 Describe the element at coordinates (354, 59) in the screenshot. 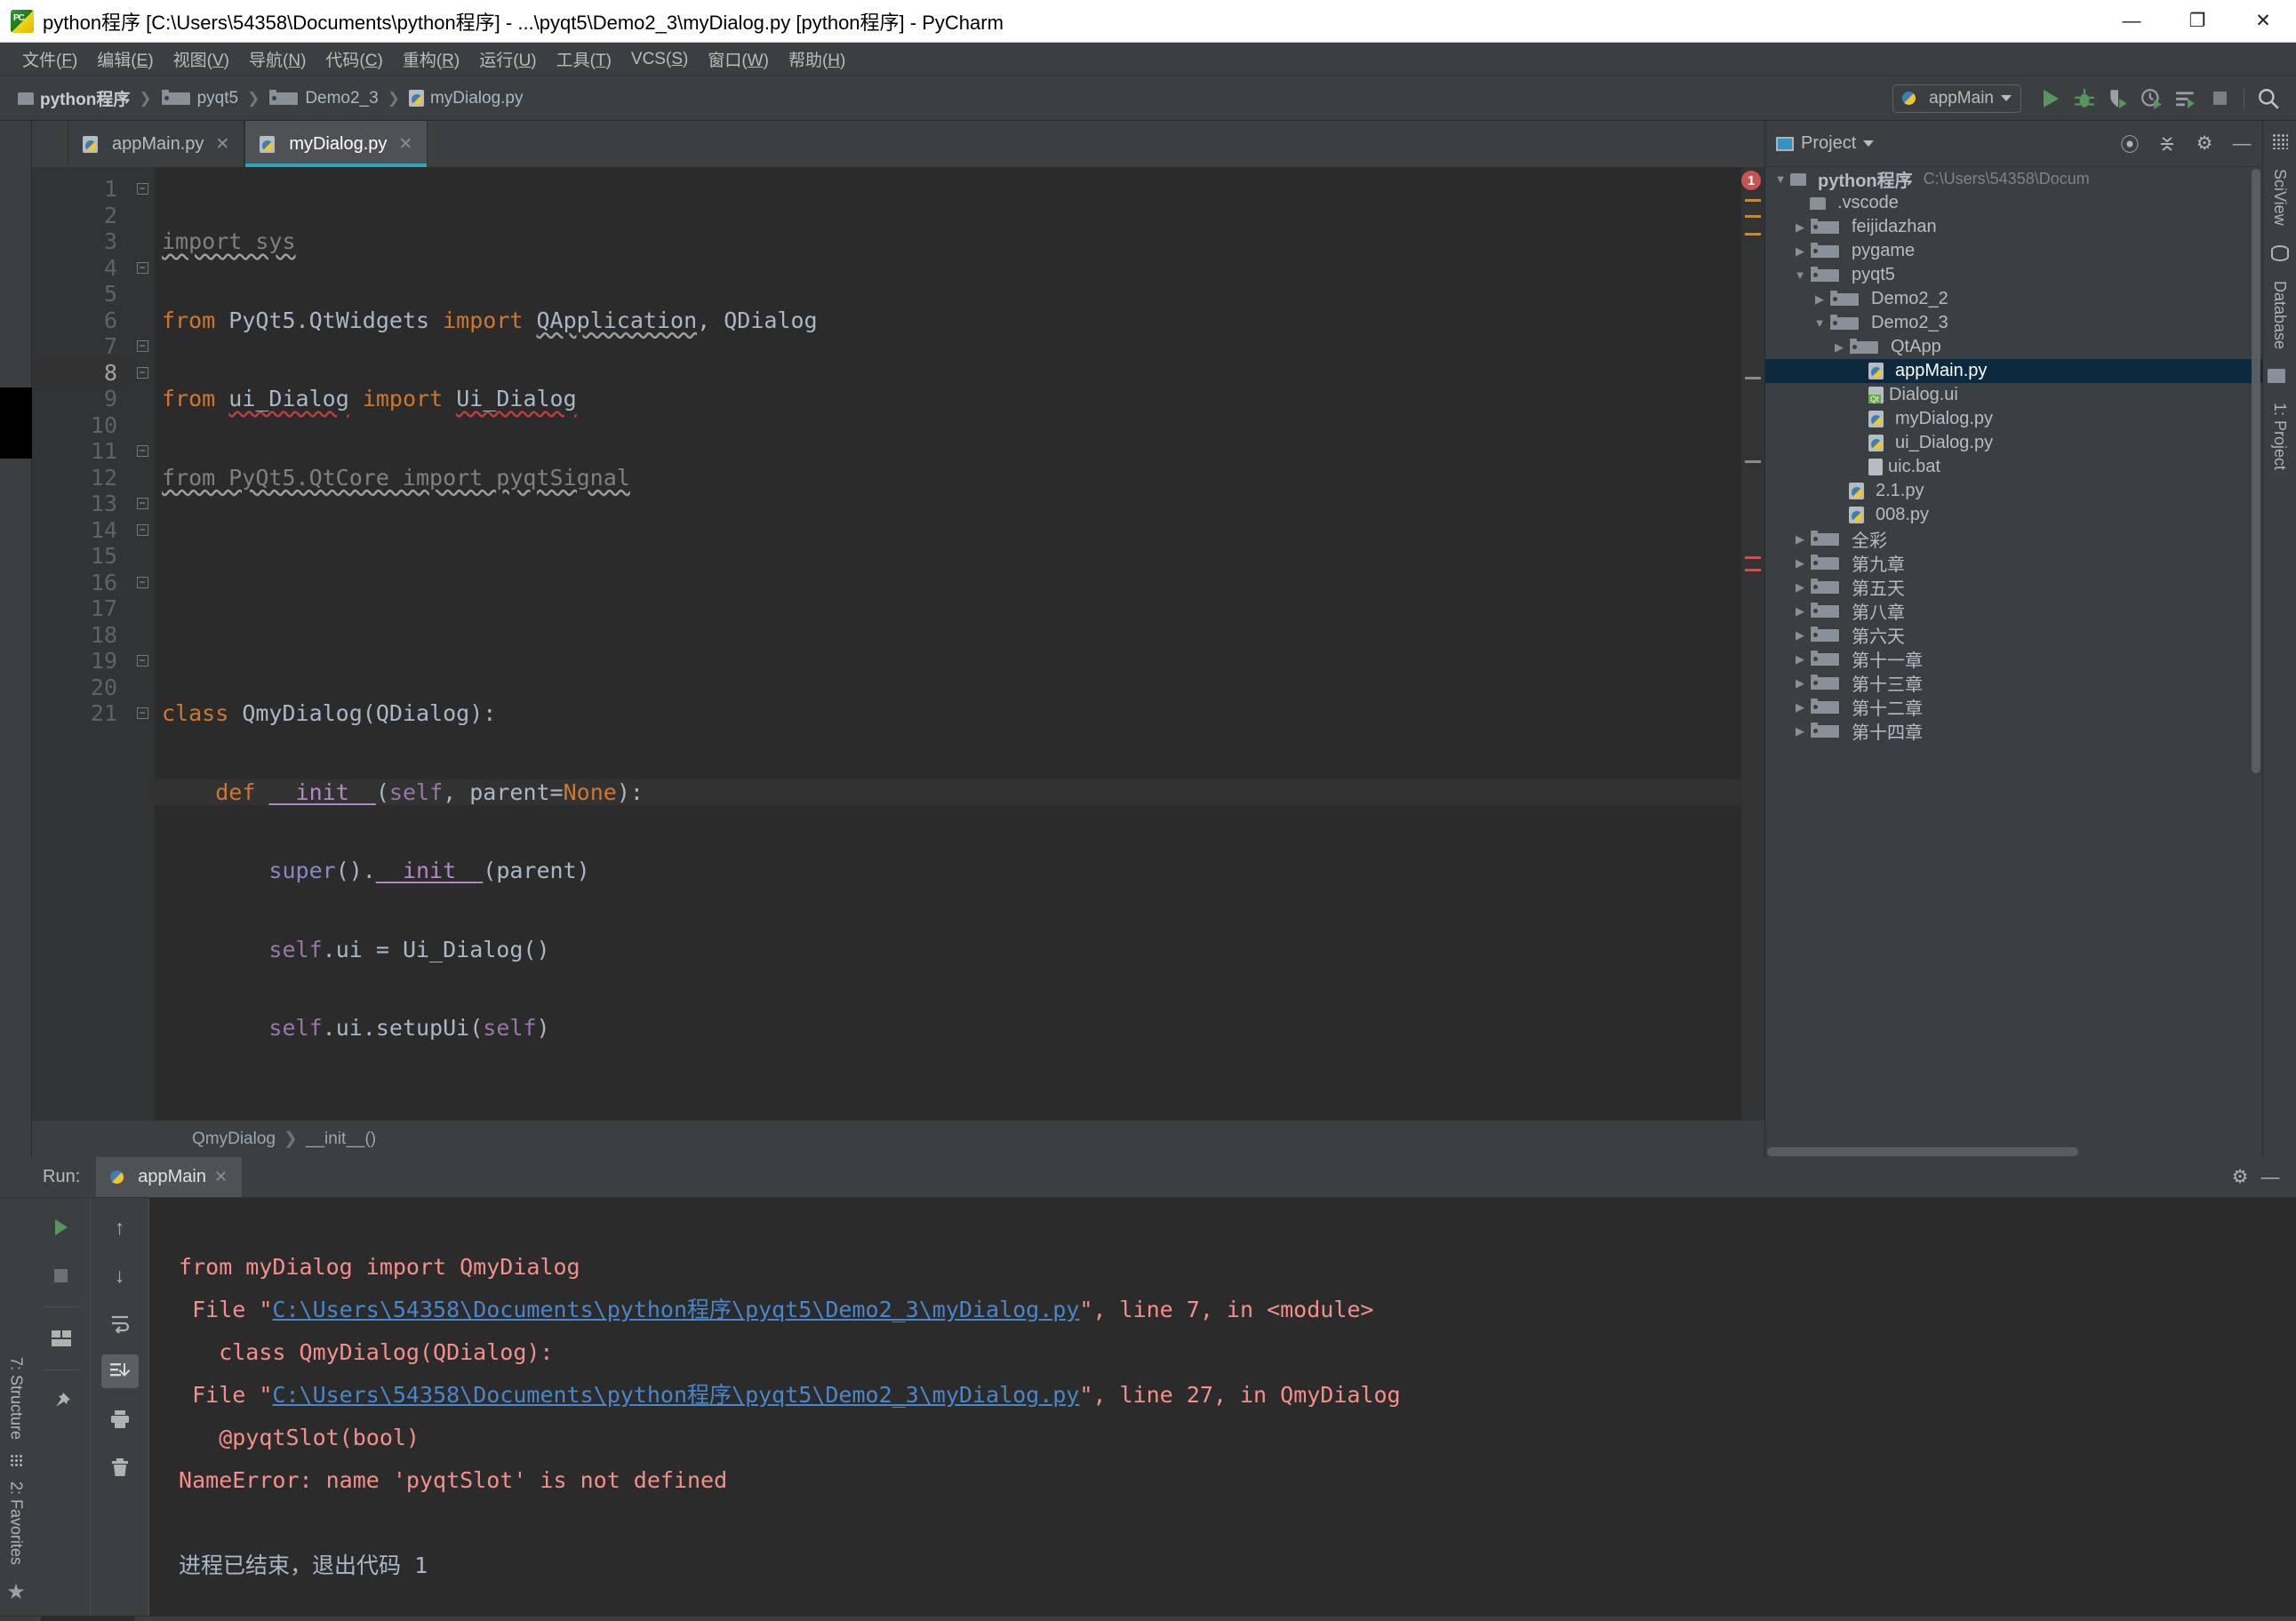

I see `menu-code: 代码(C)` at that location.